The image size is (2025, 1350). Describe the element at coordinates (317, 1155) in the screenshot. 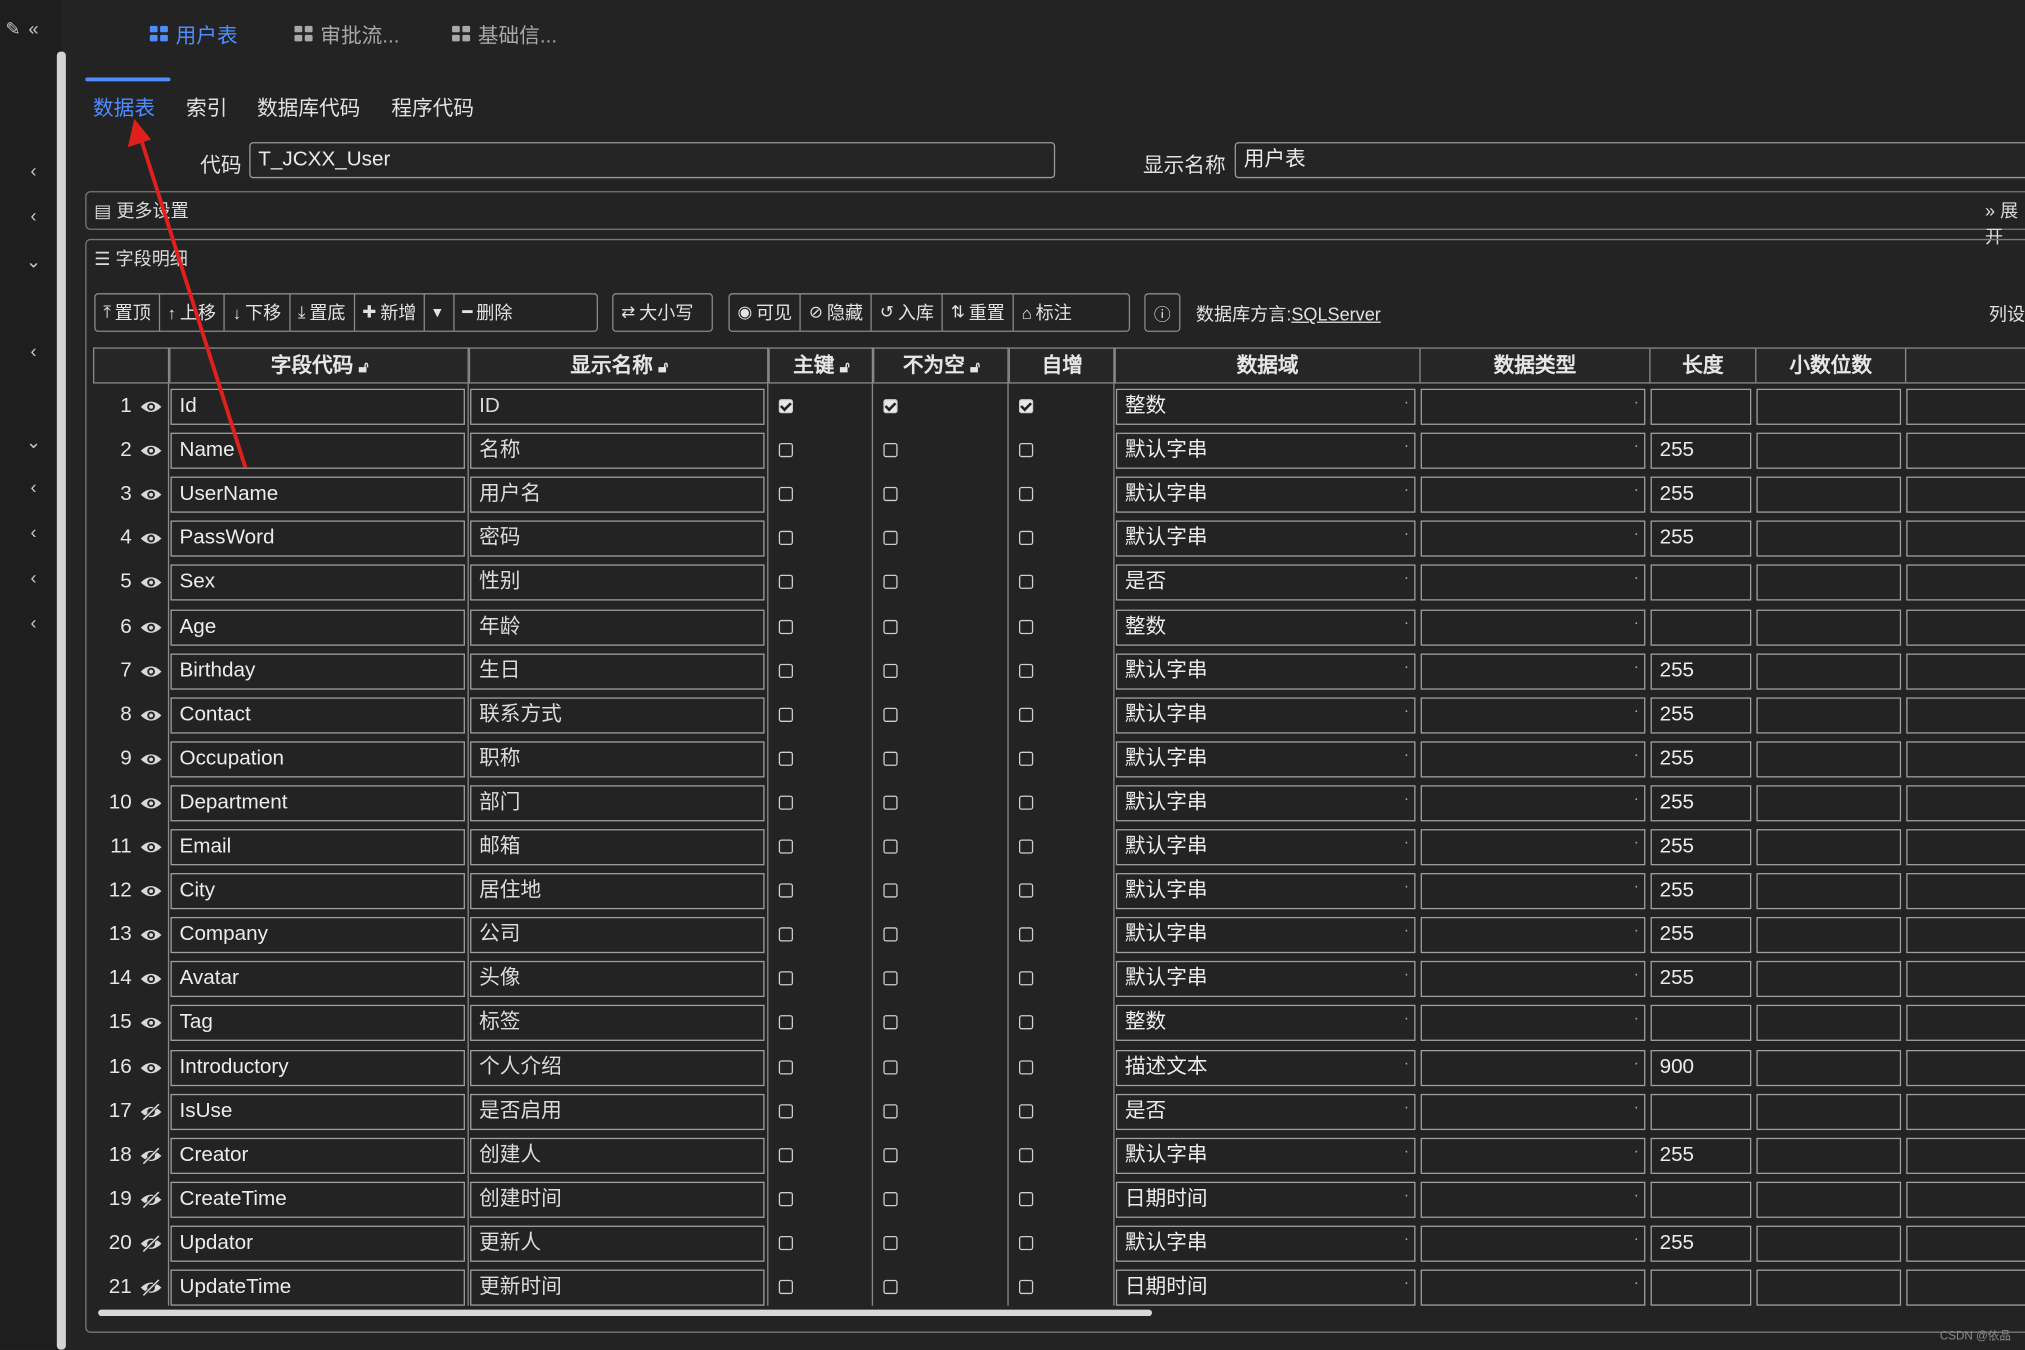

I see `field-code-input: Creator` at that location.